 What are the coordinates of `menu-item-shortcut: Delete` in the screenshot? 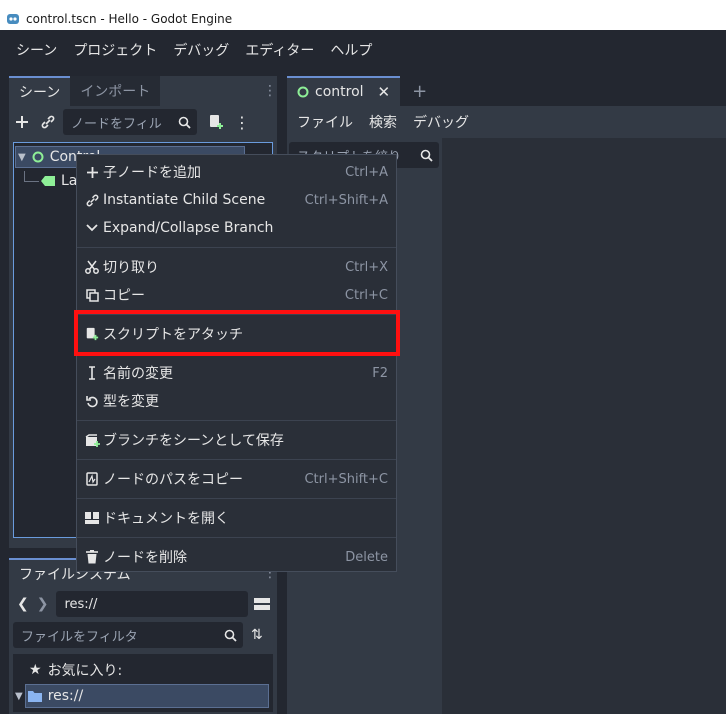 It's located at (366, 557).